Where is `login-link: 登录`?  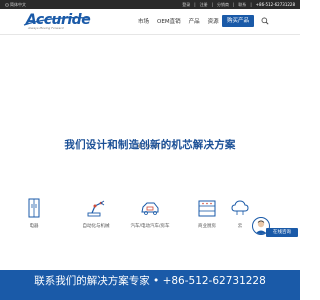
login-link: 登录 is located at coordinates (186, 4).